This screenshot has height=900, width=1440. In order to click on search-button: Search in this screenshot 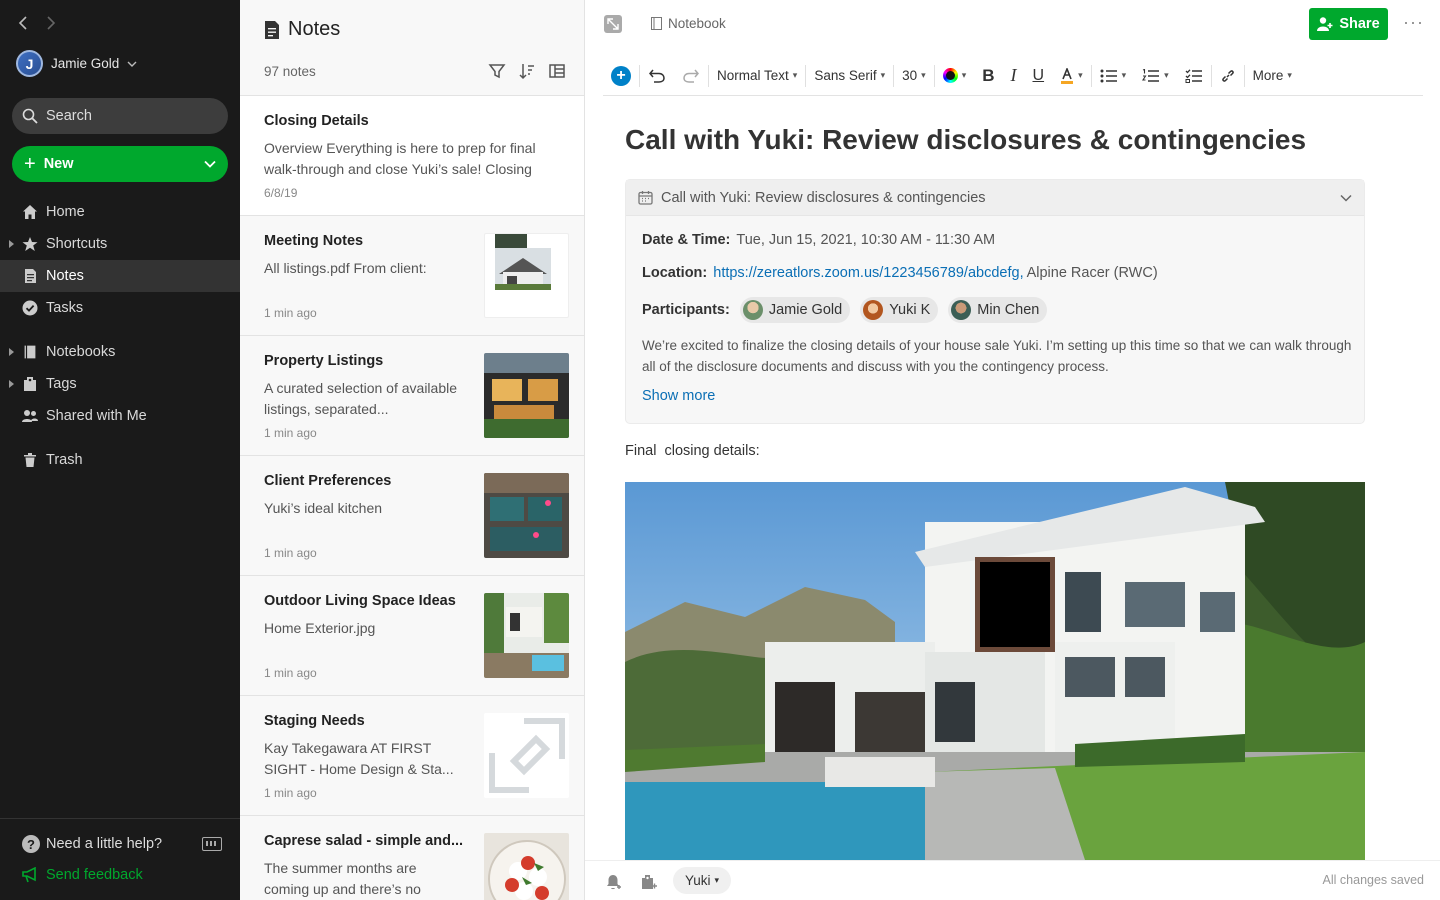, I will do `click(120, 116)`.